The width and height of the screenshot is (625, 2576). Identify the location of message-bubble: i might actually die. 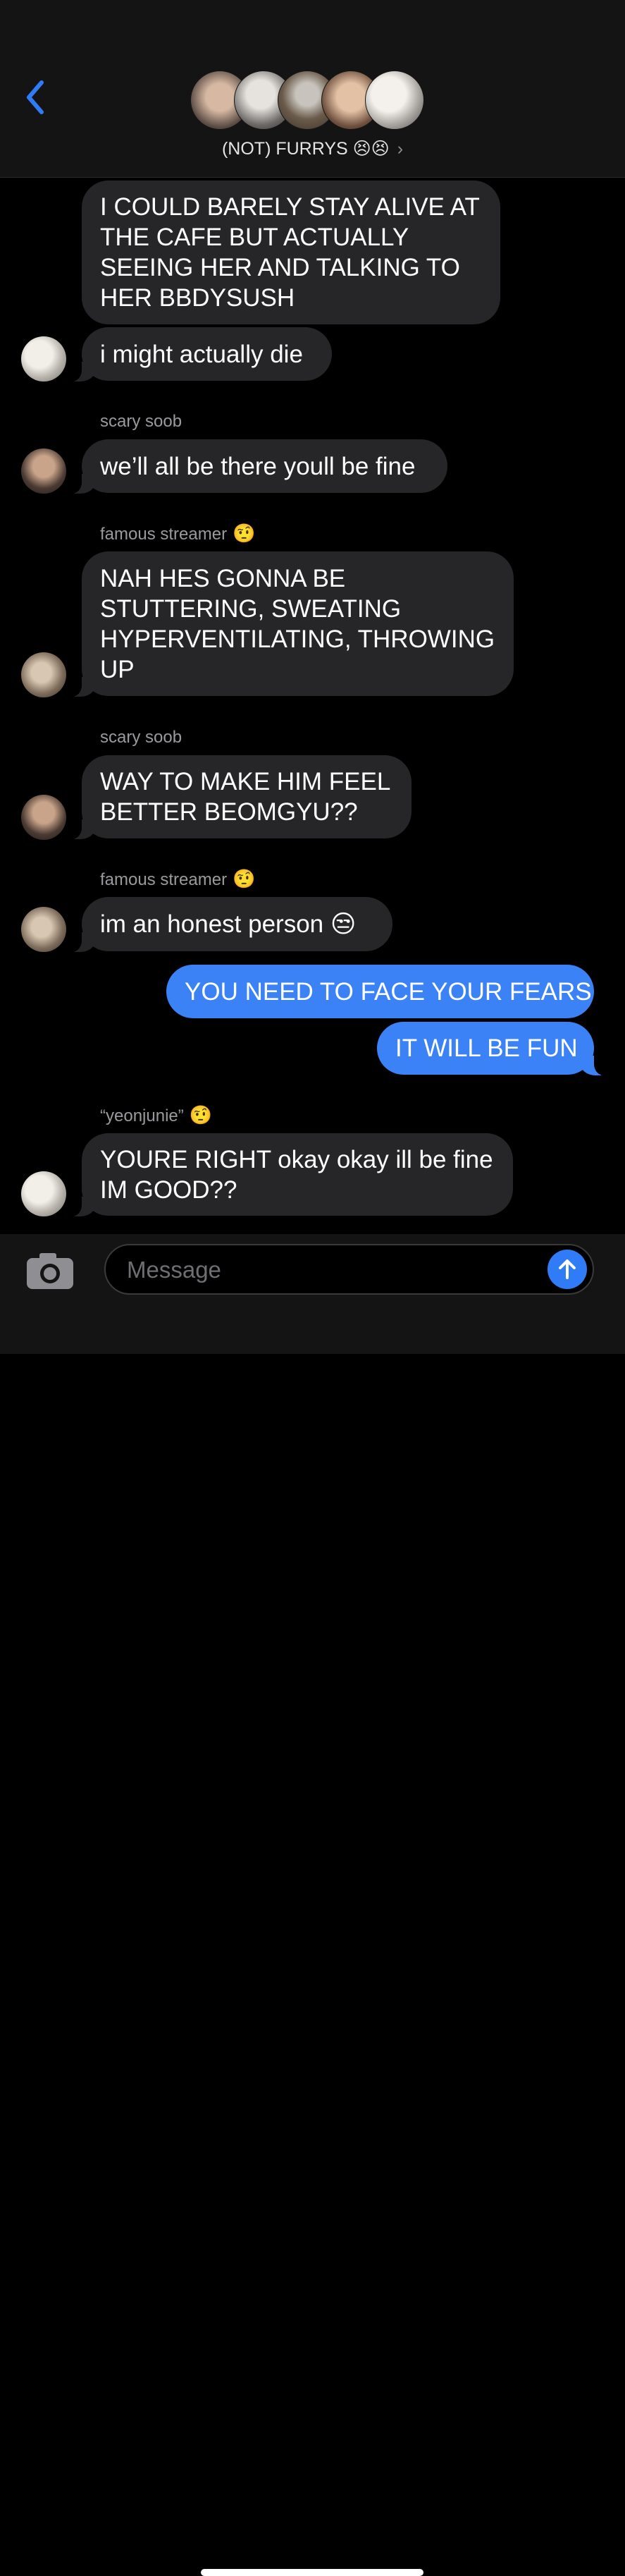
(202, 354).